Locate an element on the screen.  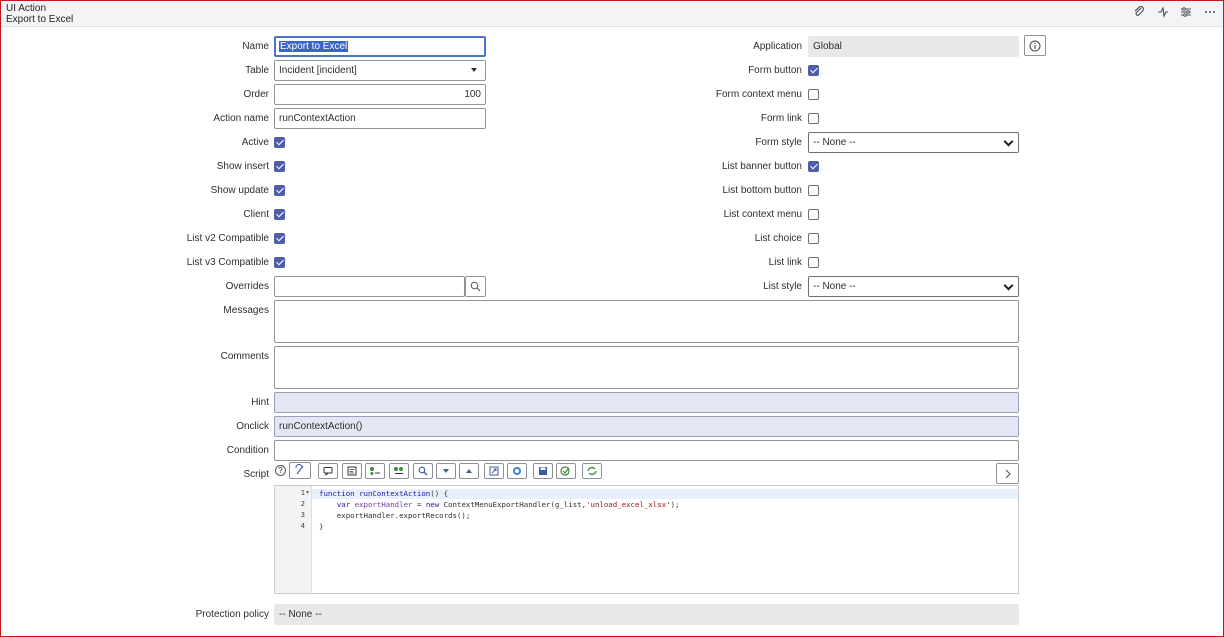
overrides-lookup-button is located at coordinates (475, 286).